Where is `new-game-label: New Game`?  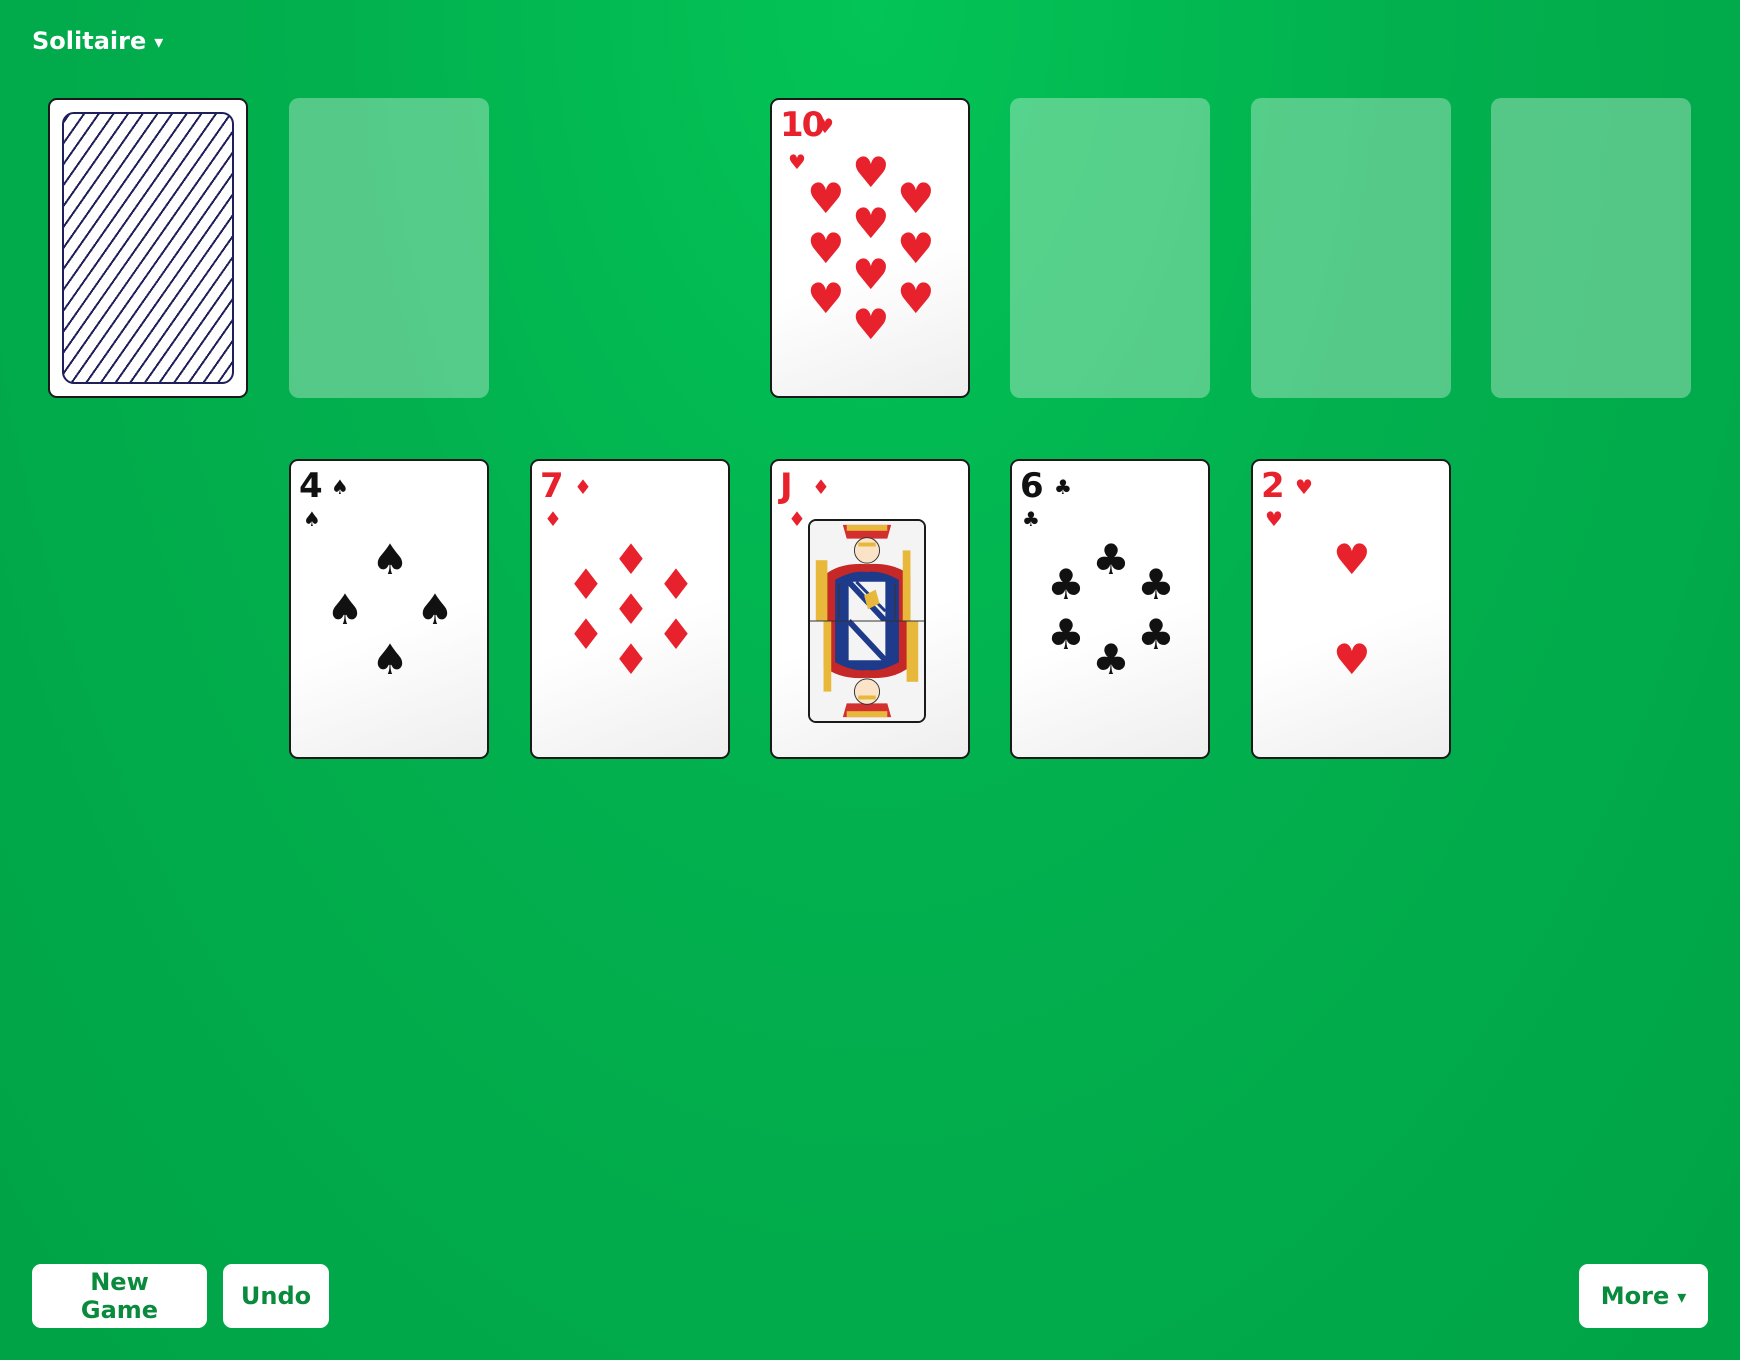 new-game-label: New Game is located at coordinates (119, 1296).